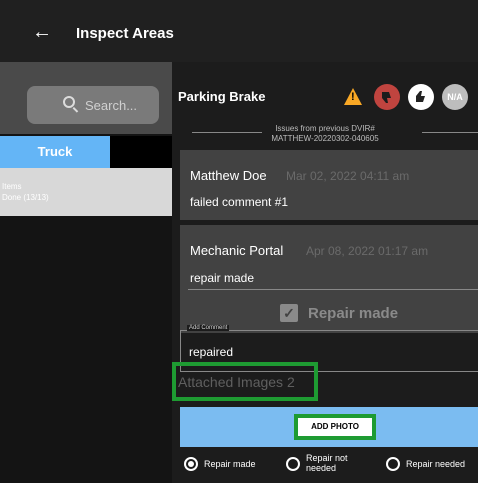  Describe the element at coordinates (333, 289) in the screenshot. I see `comment-divider` at that location.